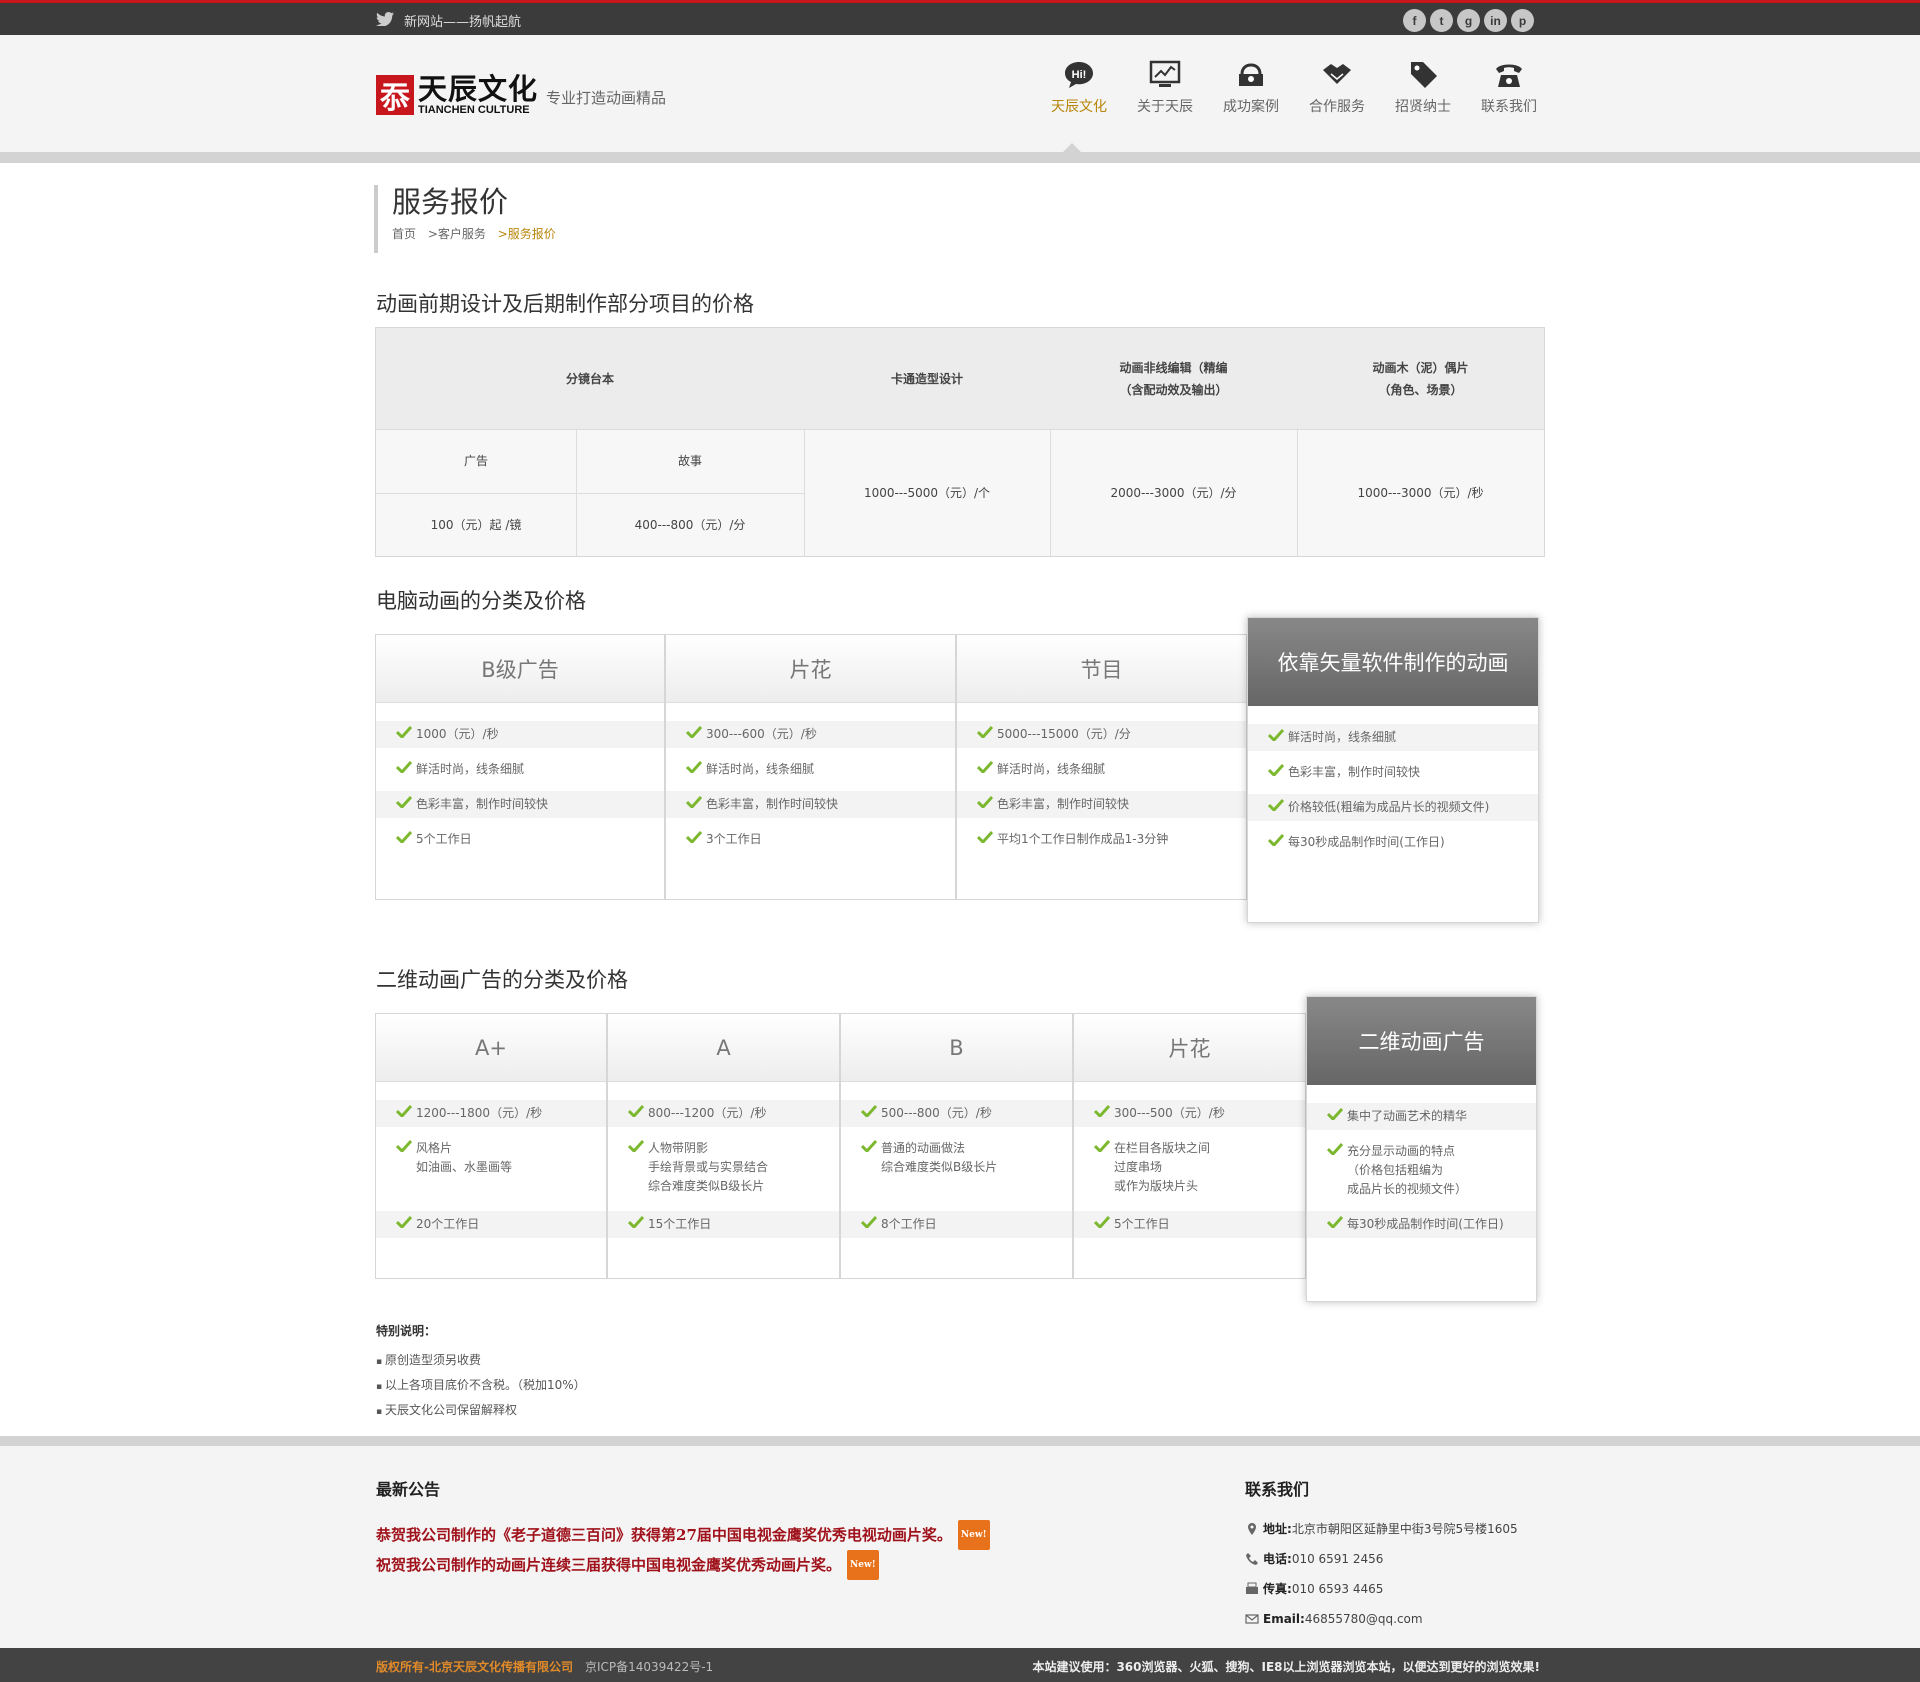 The width and height of the screenshot is (1920, 1682). What do you see at coordinates (474, 1667) in the screenshot?
I see `copyright-text: 版权所有-北京天辰文化传播有限公司` at bounding box center [474, 1667].